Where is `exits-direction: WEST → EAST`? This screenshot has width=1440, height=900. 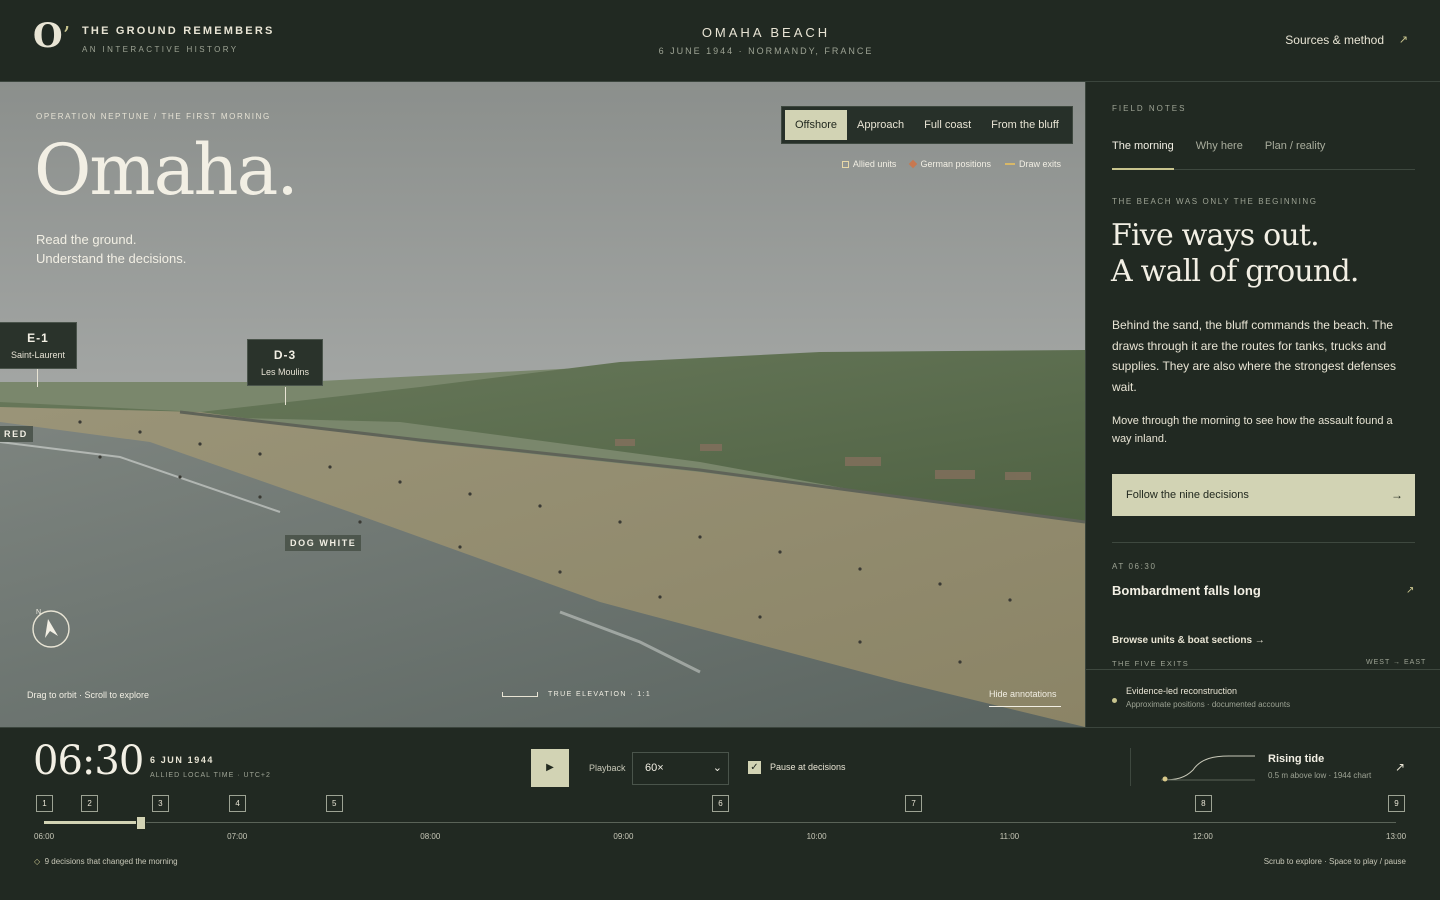 exits-direction: WEST → EAST is located at coordinates (1396, 662).